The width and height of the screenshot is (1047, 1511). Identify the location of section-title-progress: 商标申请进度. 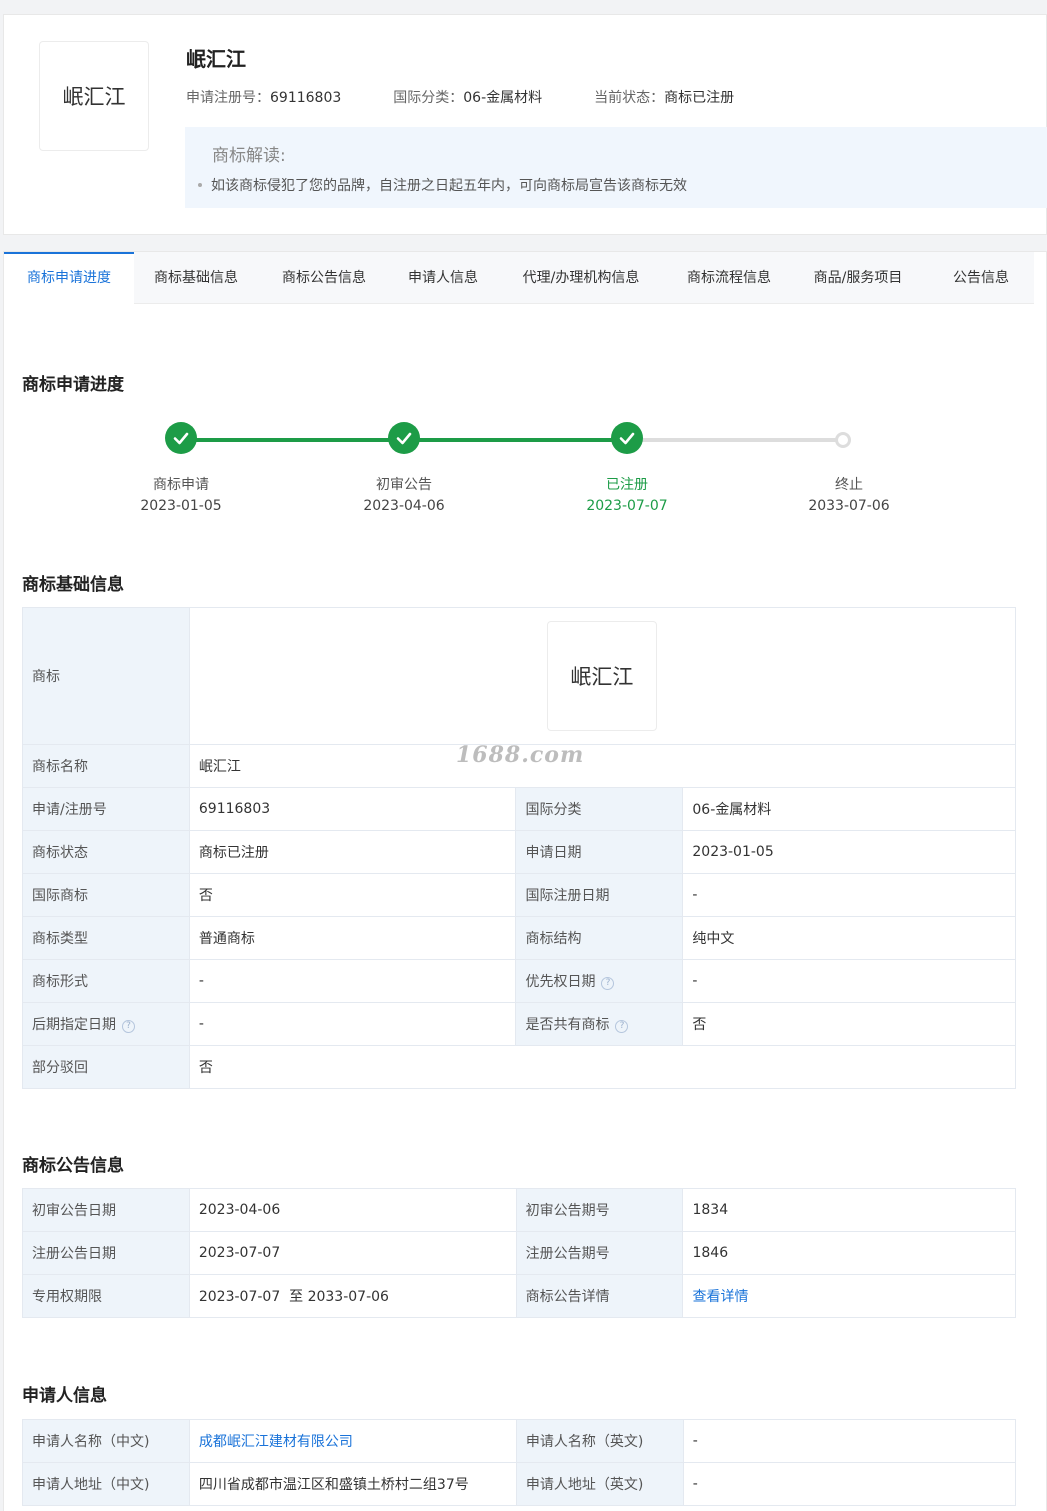
(73, 385).